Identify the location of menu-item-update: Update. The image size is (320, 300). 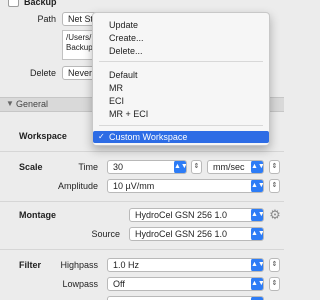
(181, 25).